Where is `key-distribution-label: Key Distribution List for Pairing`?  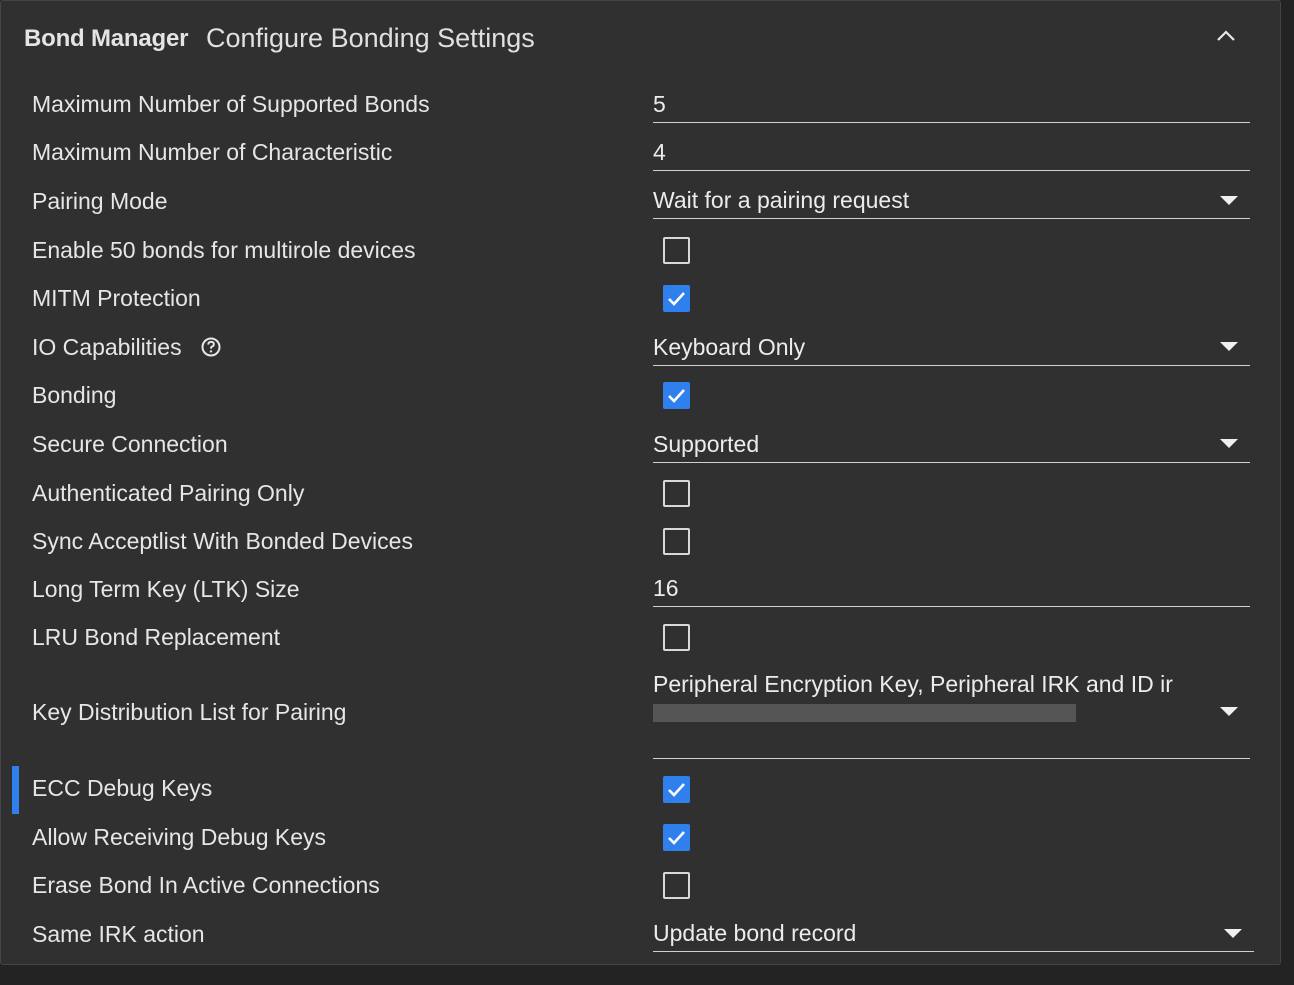 key-distribution-label: Key Distribution List for Pairing is located at coordinates (189, 712).